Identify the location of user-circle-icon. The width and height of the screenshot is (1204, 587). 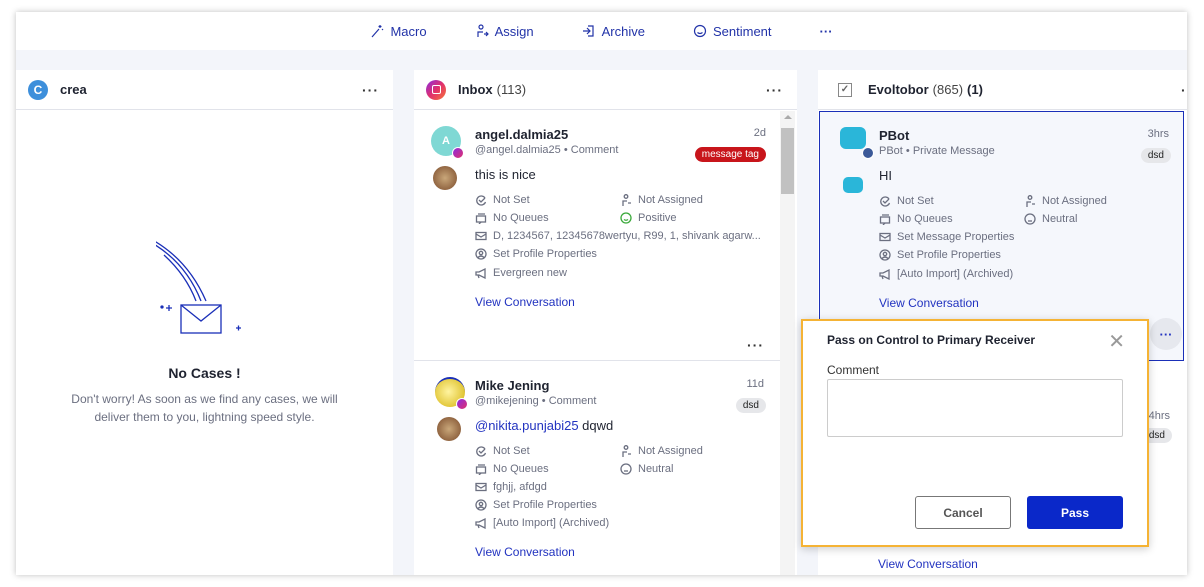
(885, 255).